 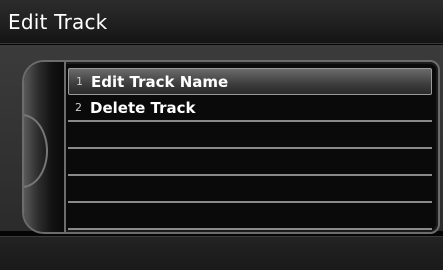 I want to click on menu-item-delete-track: 2 Delete Track, so click(x=250, y=108).